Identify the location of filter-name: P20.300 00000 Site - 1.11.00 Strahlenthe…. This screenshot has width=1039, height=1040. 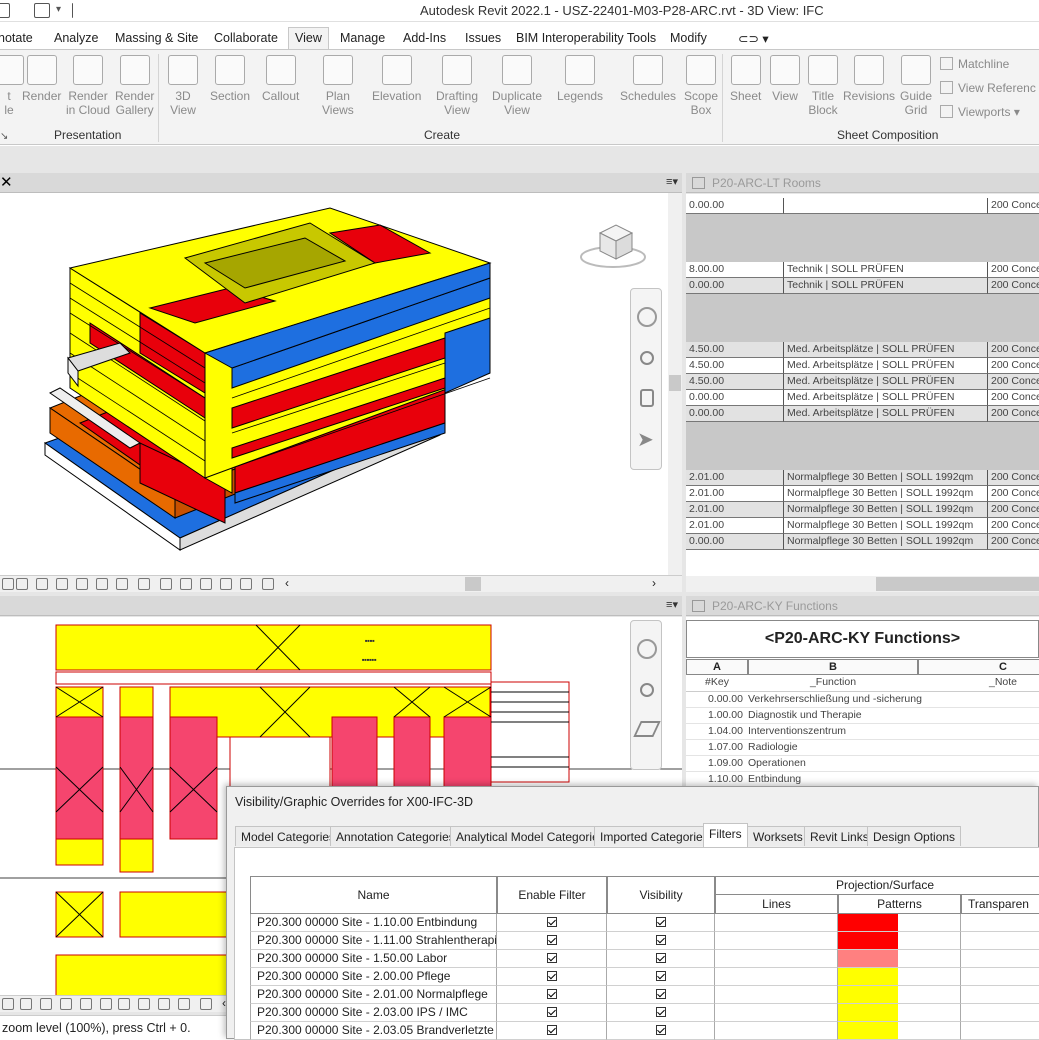
(373, 941).